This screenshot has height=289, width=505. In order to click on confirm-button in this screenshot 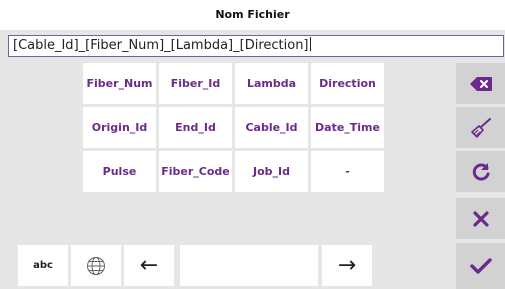, I will do `click(480, 266)`.